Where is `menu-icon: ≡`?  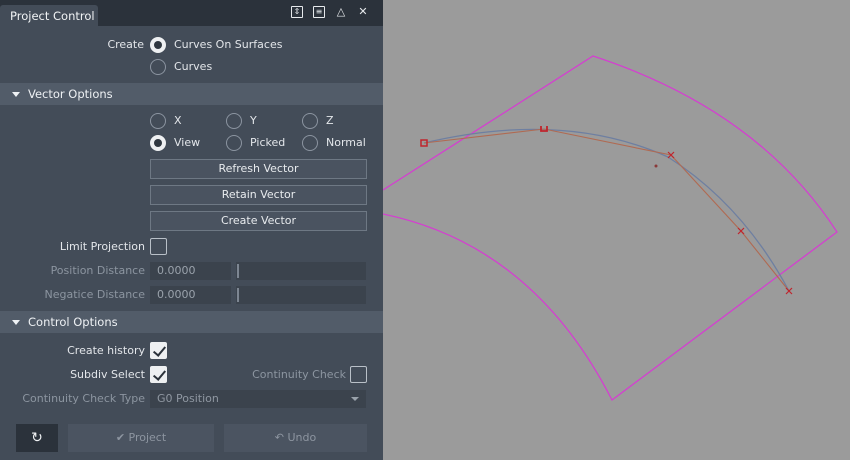
menu-icon: ≡ is located at coordinates (319, 12).